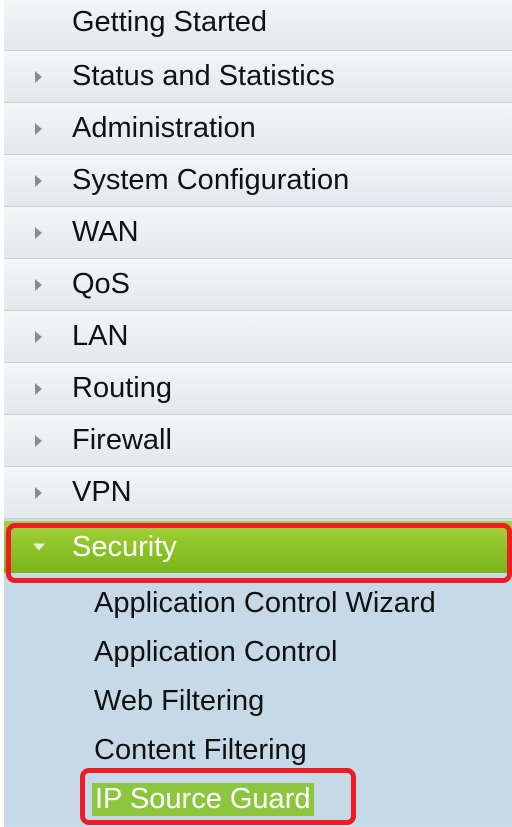 This screenshot has width=512, height=827. Describe the element at coordinates (200, 750) in the screenshot. I see `submenu-item-label: Content Filtering` at that location.